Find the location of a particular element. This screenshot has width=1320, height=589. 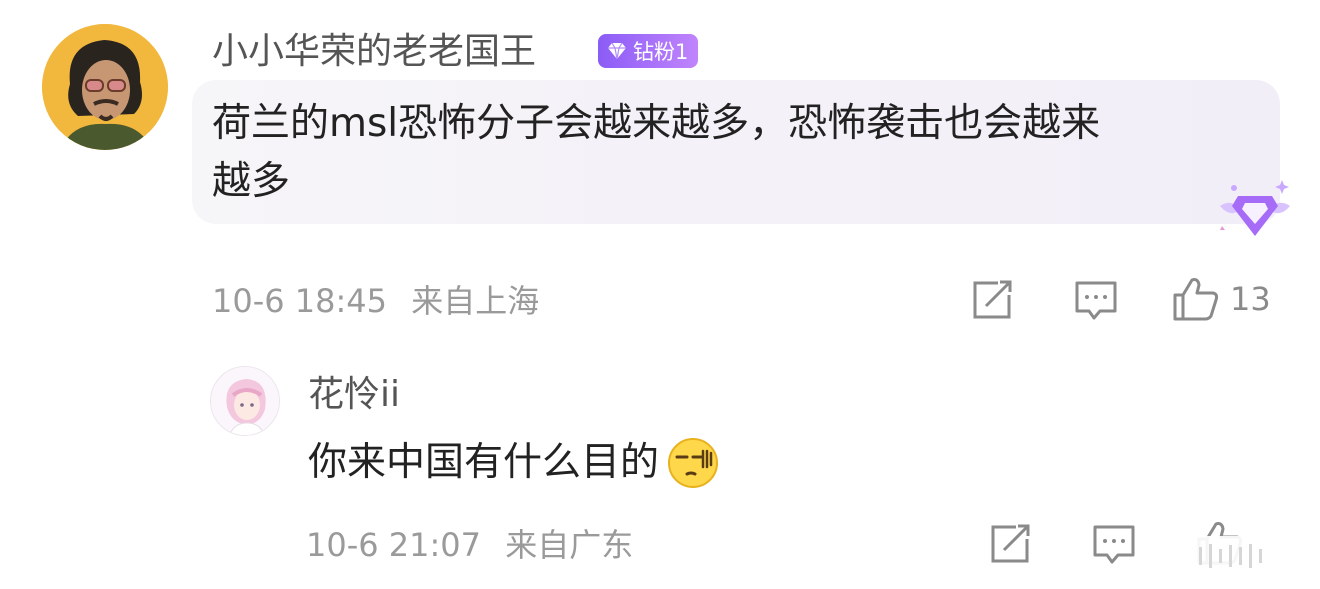

reply-text-row: 你来中国有什么目的 is located at coordinates (513, 463).